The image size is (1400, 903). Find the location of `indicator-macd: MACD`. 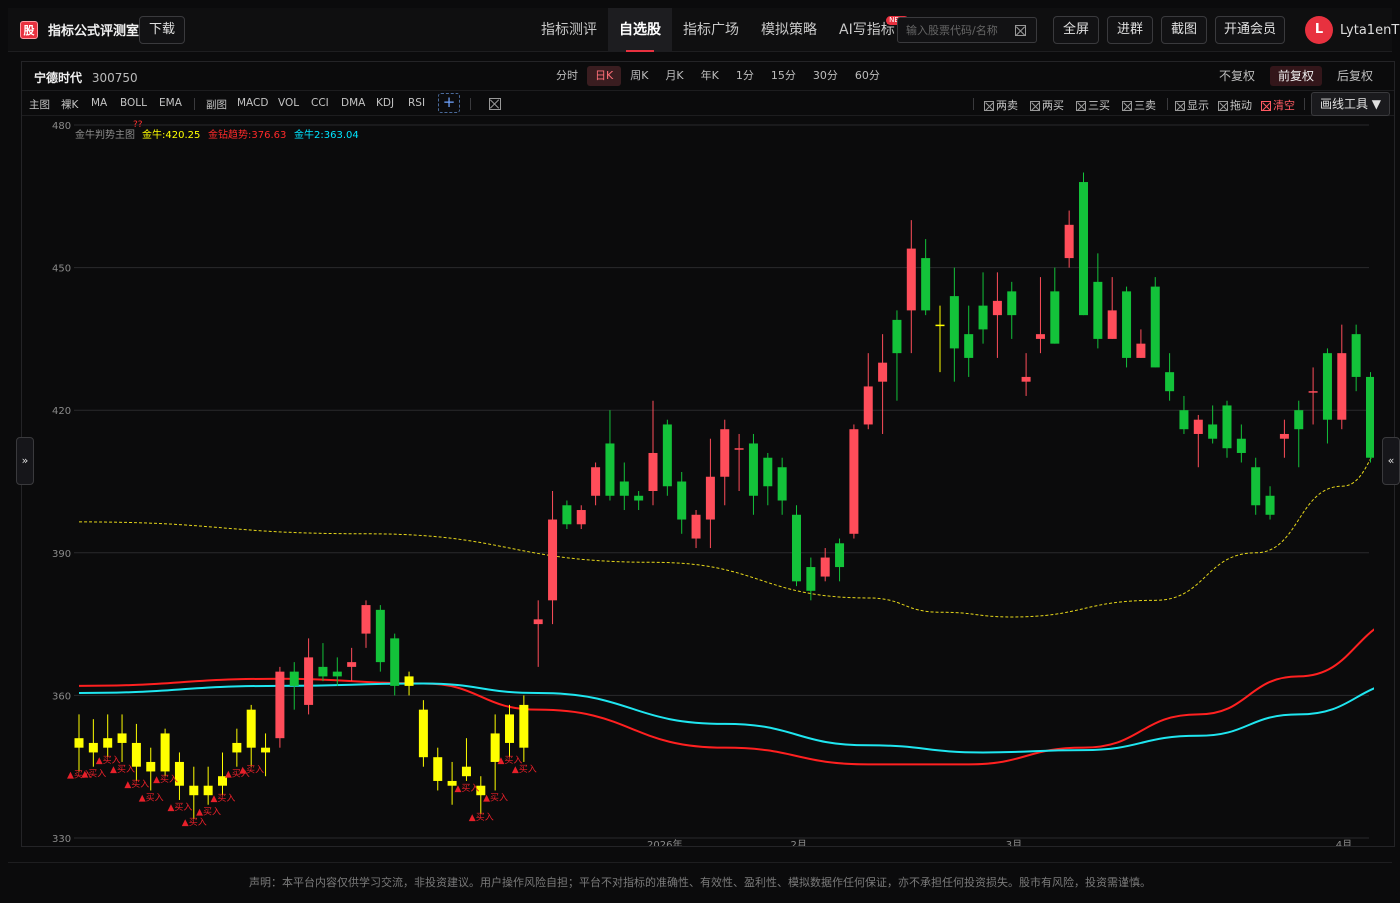

indicator-macd: MACD is located at coordinates (252, 103).